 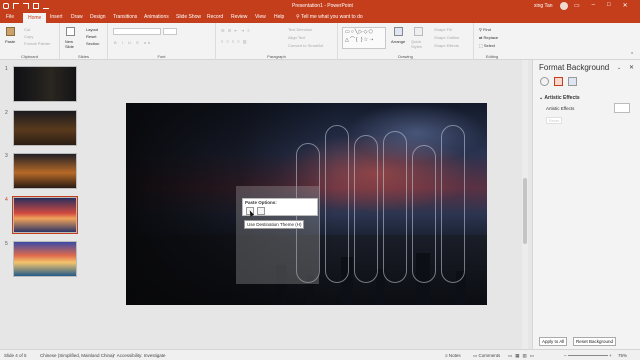 What do you see at coordinates (239, 17) in the screenshot?
I see `tab-review: Review` at bounding box center [239, 17].